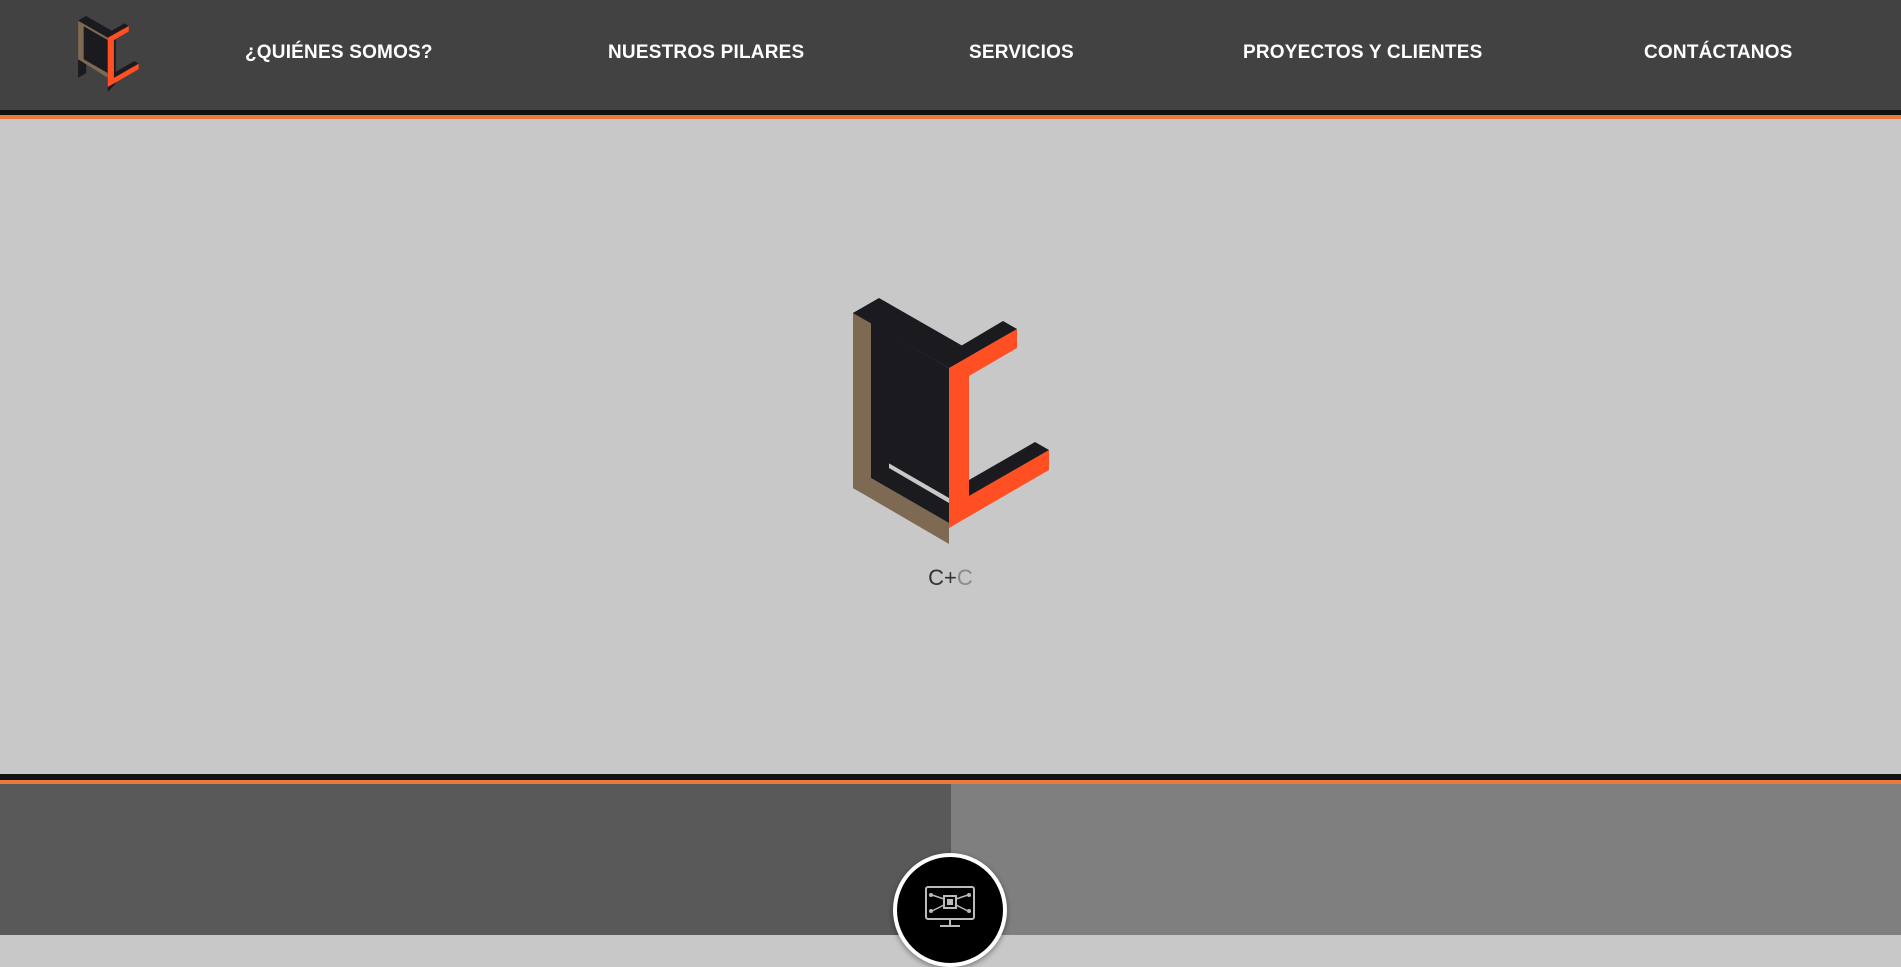  I want to click on computer-circuit-icon, so click(950, 906).